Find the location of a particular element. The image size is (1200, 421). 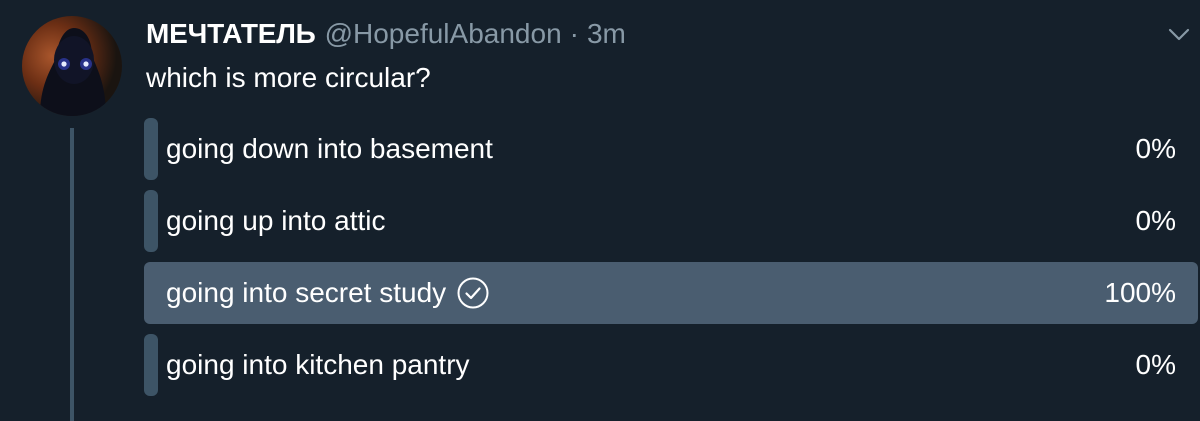

poll-option-label: going down into basement is located at coordinates (329, 148).